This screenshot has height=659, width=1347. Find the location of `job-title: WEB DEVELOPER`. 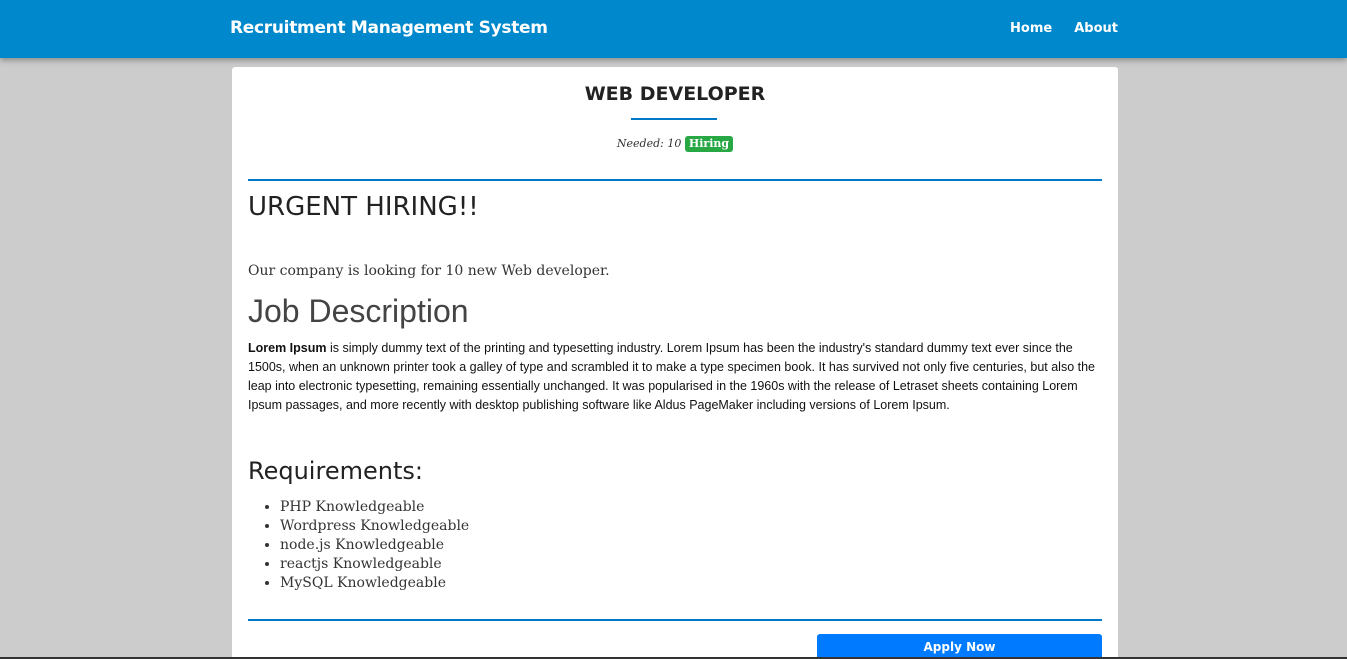

job-title: WEB DEVELOPER is located at coordinates (675, 94).